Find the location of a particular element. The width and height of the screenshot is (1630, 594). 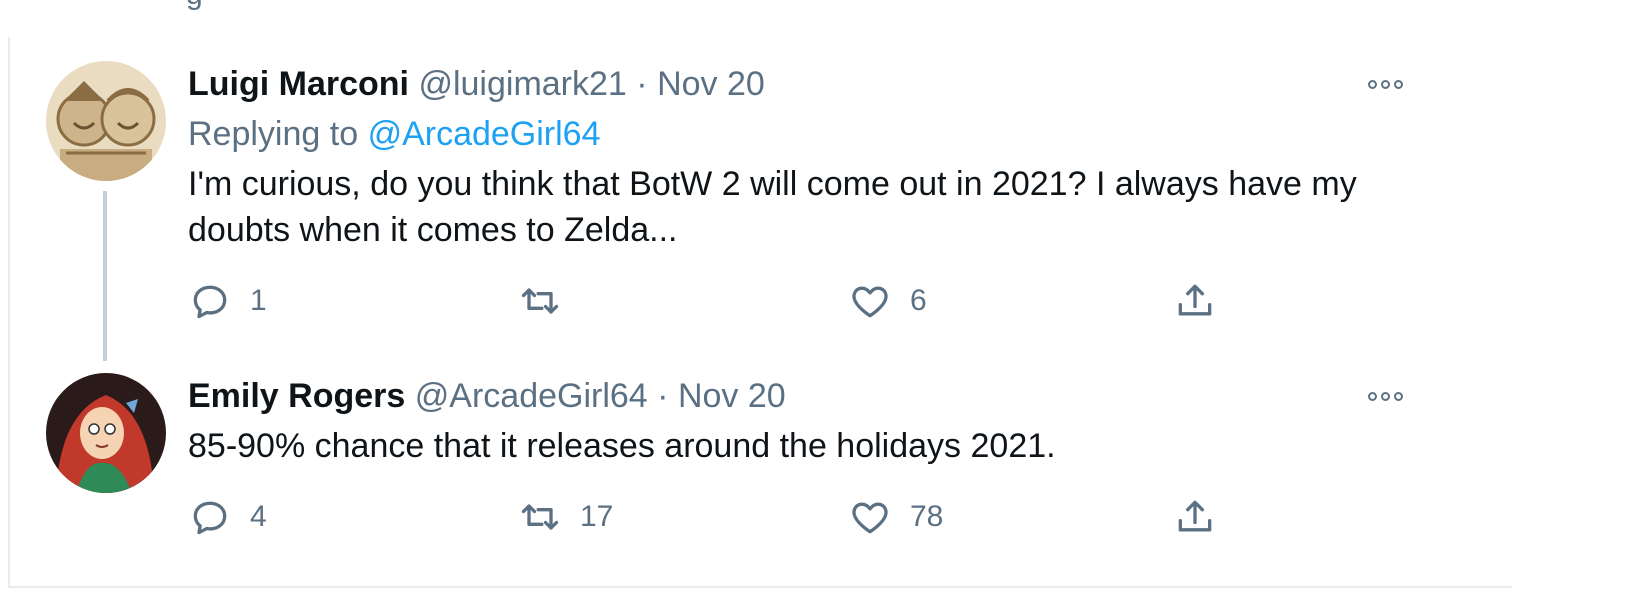

retweet-button is located at coordinates (549, 301).